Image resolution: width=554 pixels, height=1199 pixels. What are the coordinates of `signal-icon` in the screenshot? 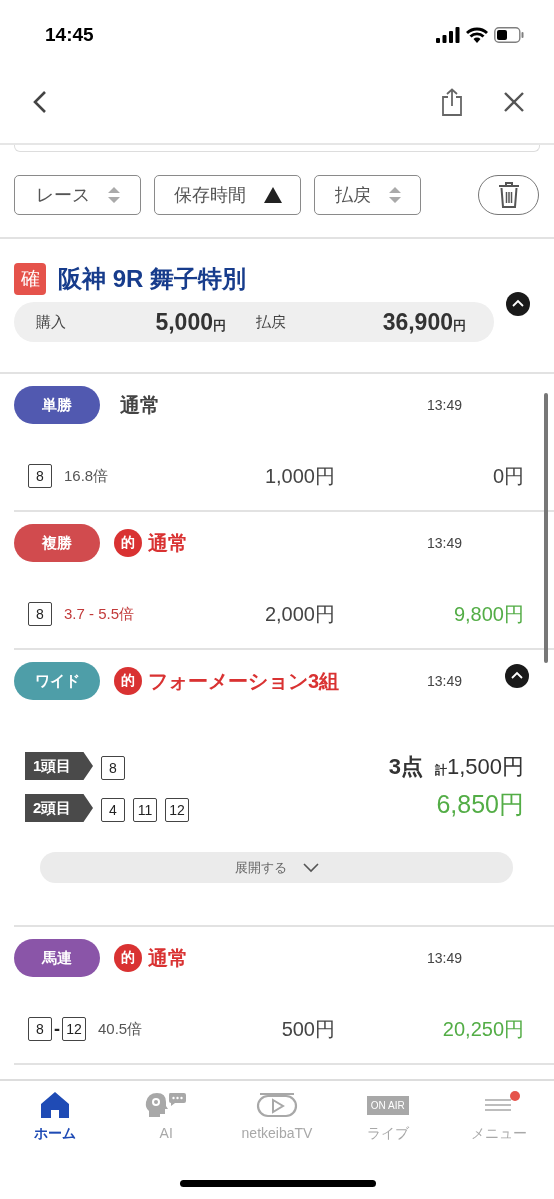 It's located at (448, 35).